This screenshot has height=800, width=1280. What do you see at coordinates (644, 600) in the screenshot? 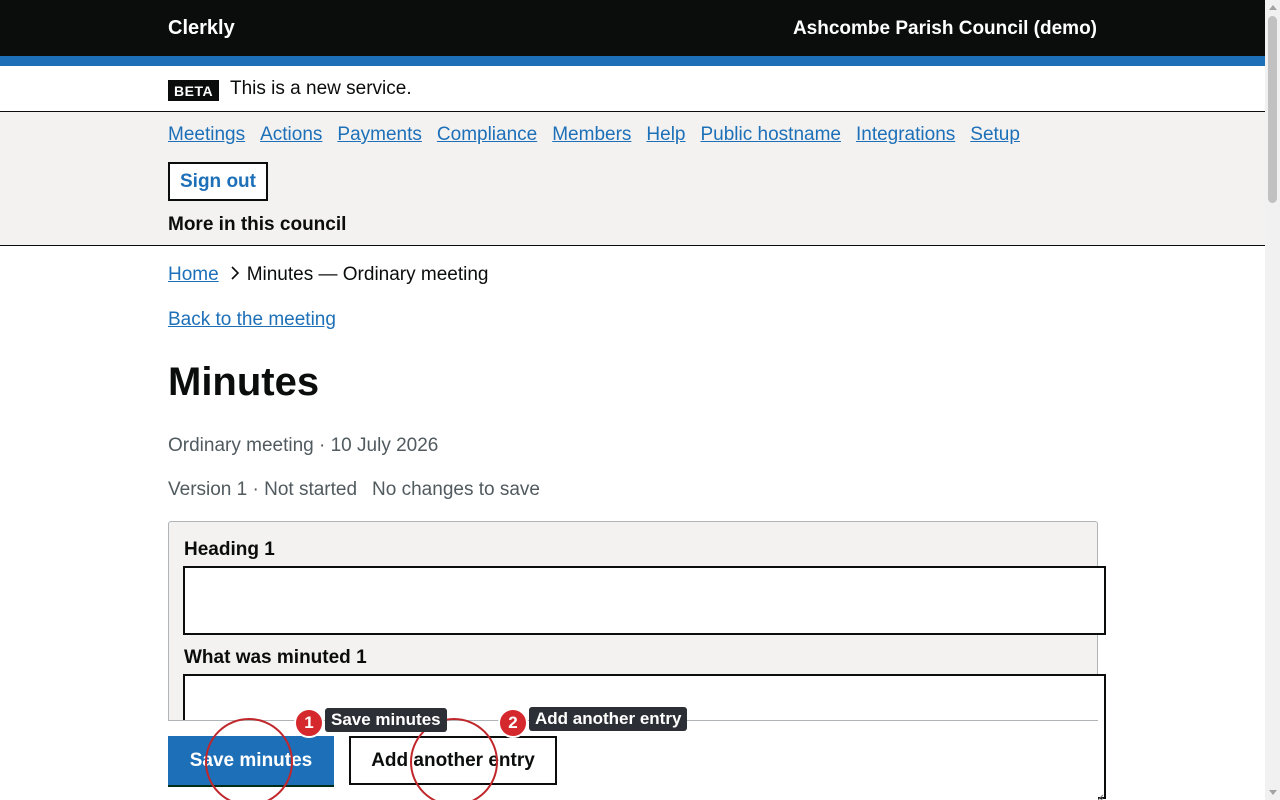
I see `heading-input` at bounding box center [644, 600].